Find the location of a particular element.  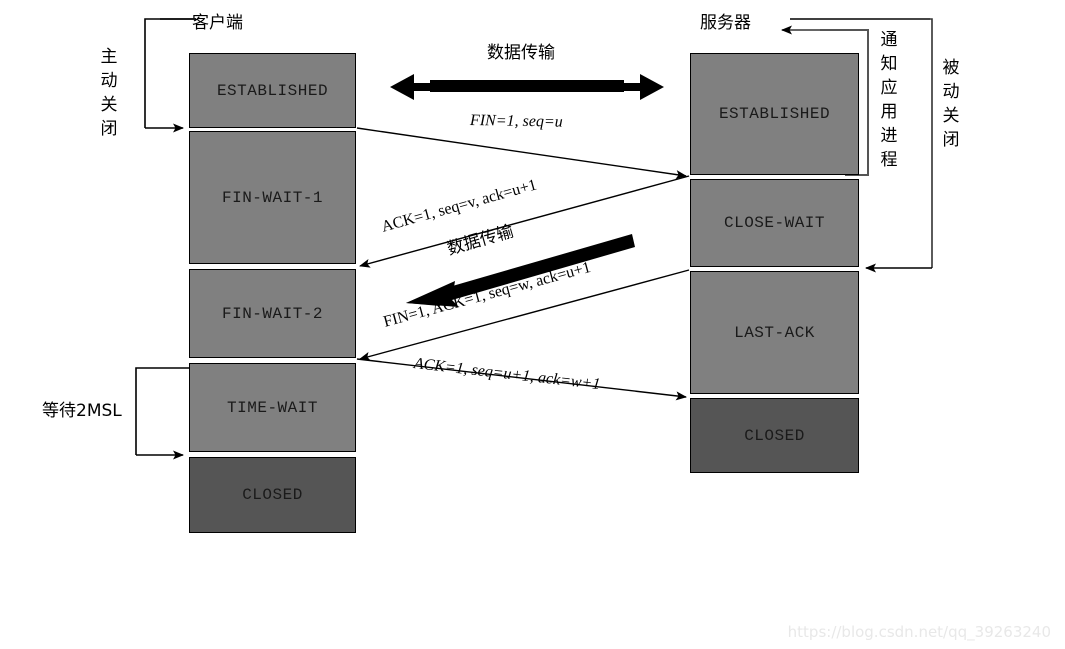

client-state-fin-wait-2: FIN-WAIT-2 is located at coordinates (272, 313).